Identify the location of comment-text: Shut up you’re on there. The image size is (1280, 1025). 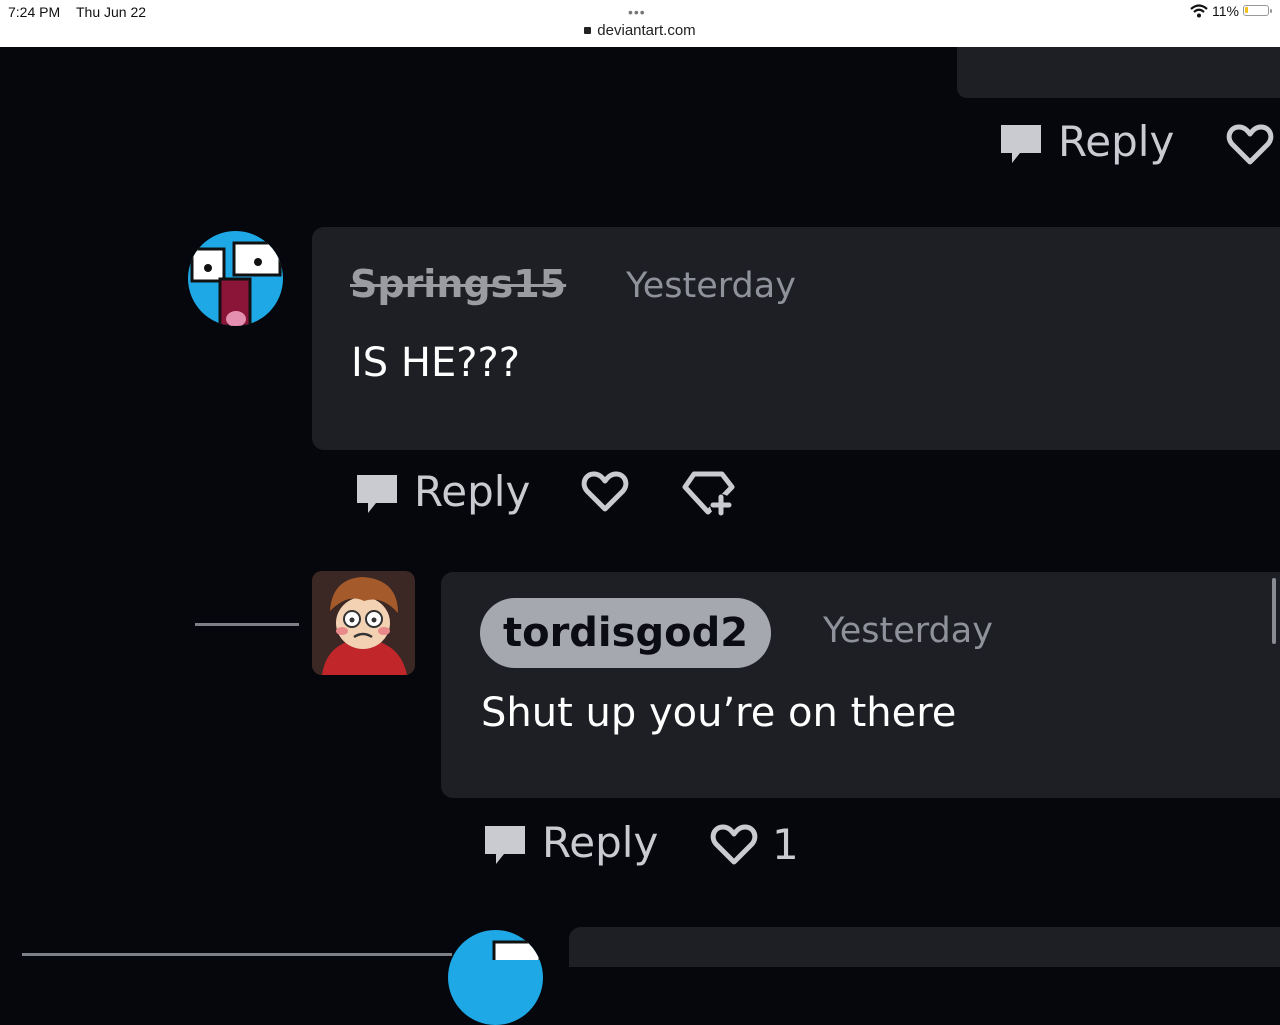
(719, 713).